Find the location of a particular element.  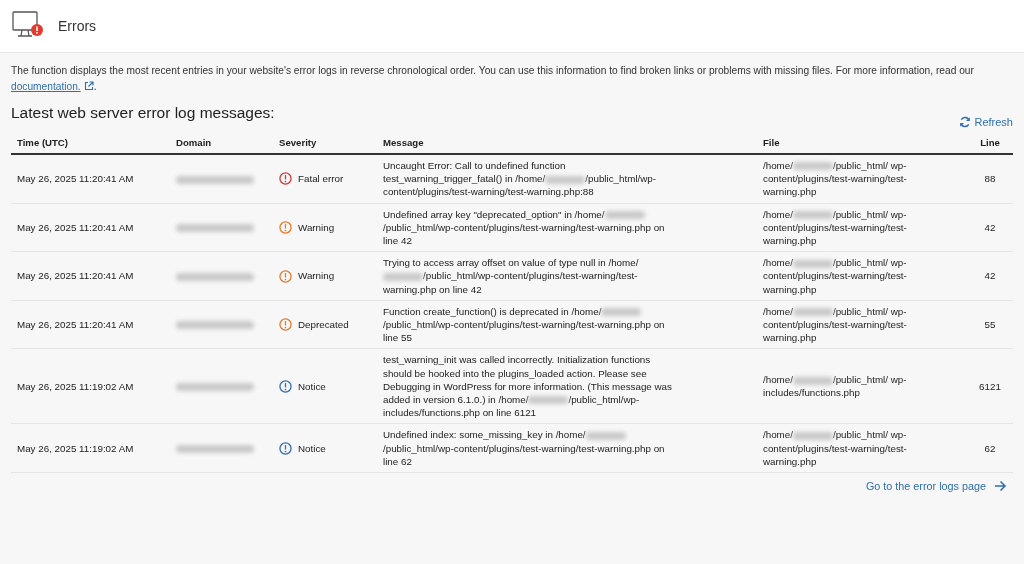

page-title: Errors is located at coordinates (77, 26).